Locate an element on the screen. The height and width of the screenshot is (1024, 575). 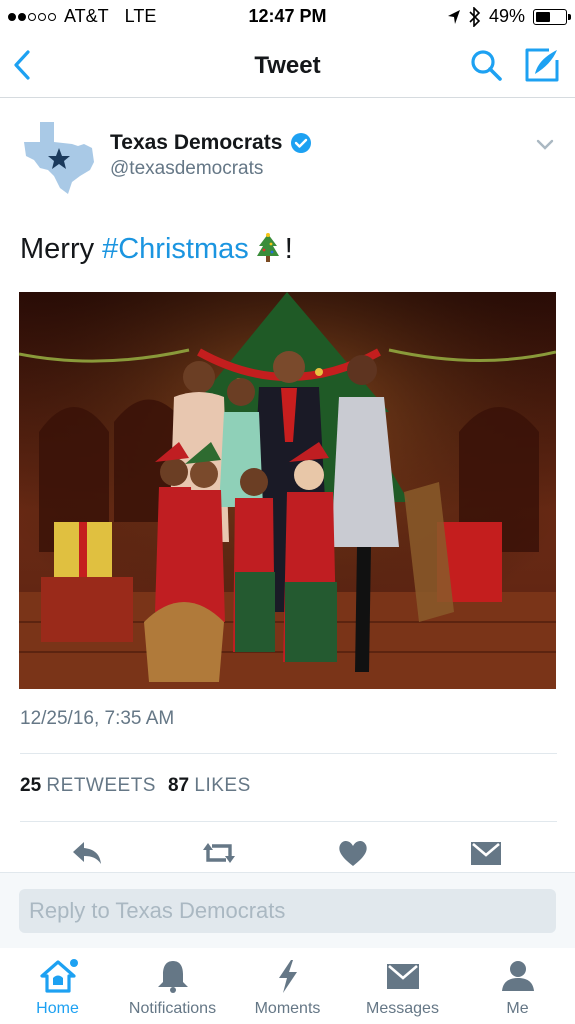
reply-input is located at coordinates (287, 911).